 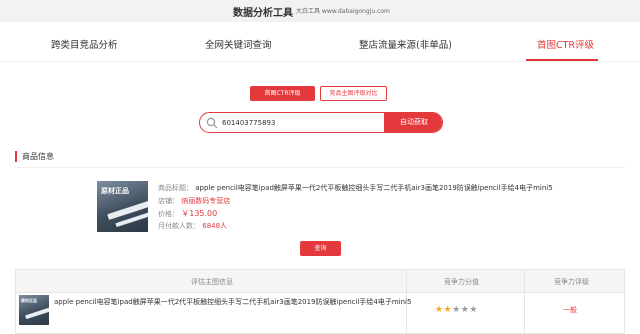 What do you see at coordinates (413, 122) in the screenshot?
I see `auto-fetch-button: 自动获取` at bounding box center [413, 122].